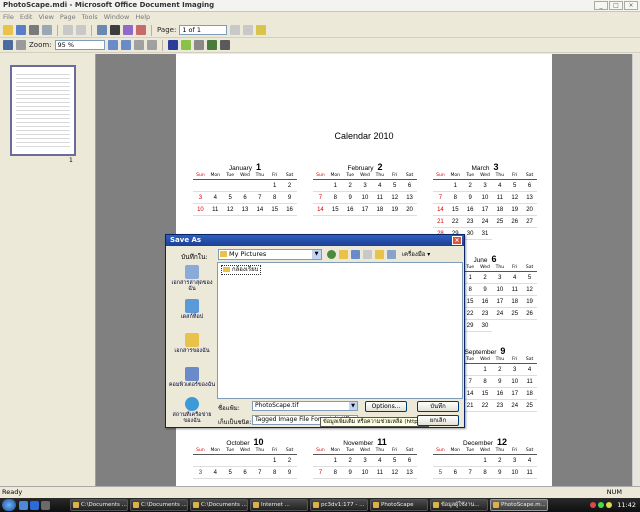 The width and height of the screenshot is (640, 512). I want to click on folder-item: กล้องเรียบ, so click(241, 270).